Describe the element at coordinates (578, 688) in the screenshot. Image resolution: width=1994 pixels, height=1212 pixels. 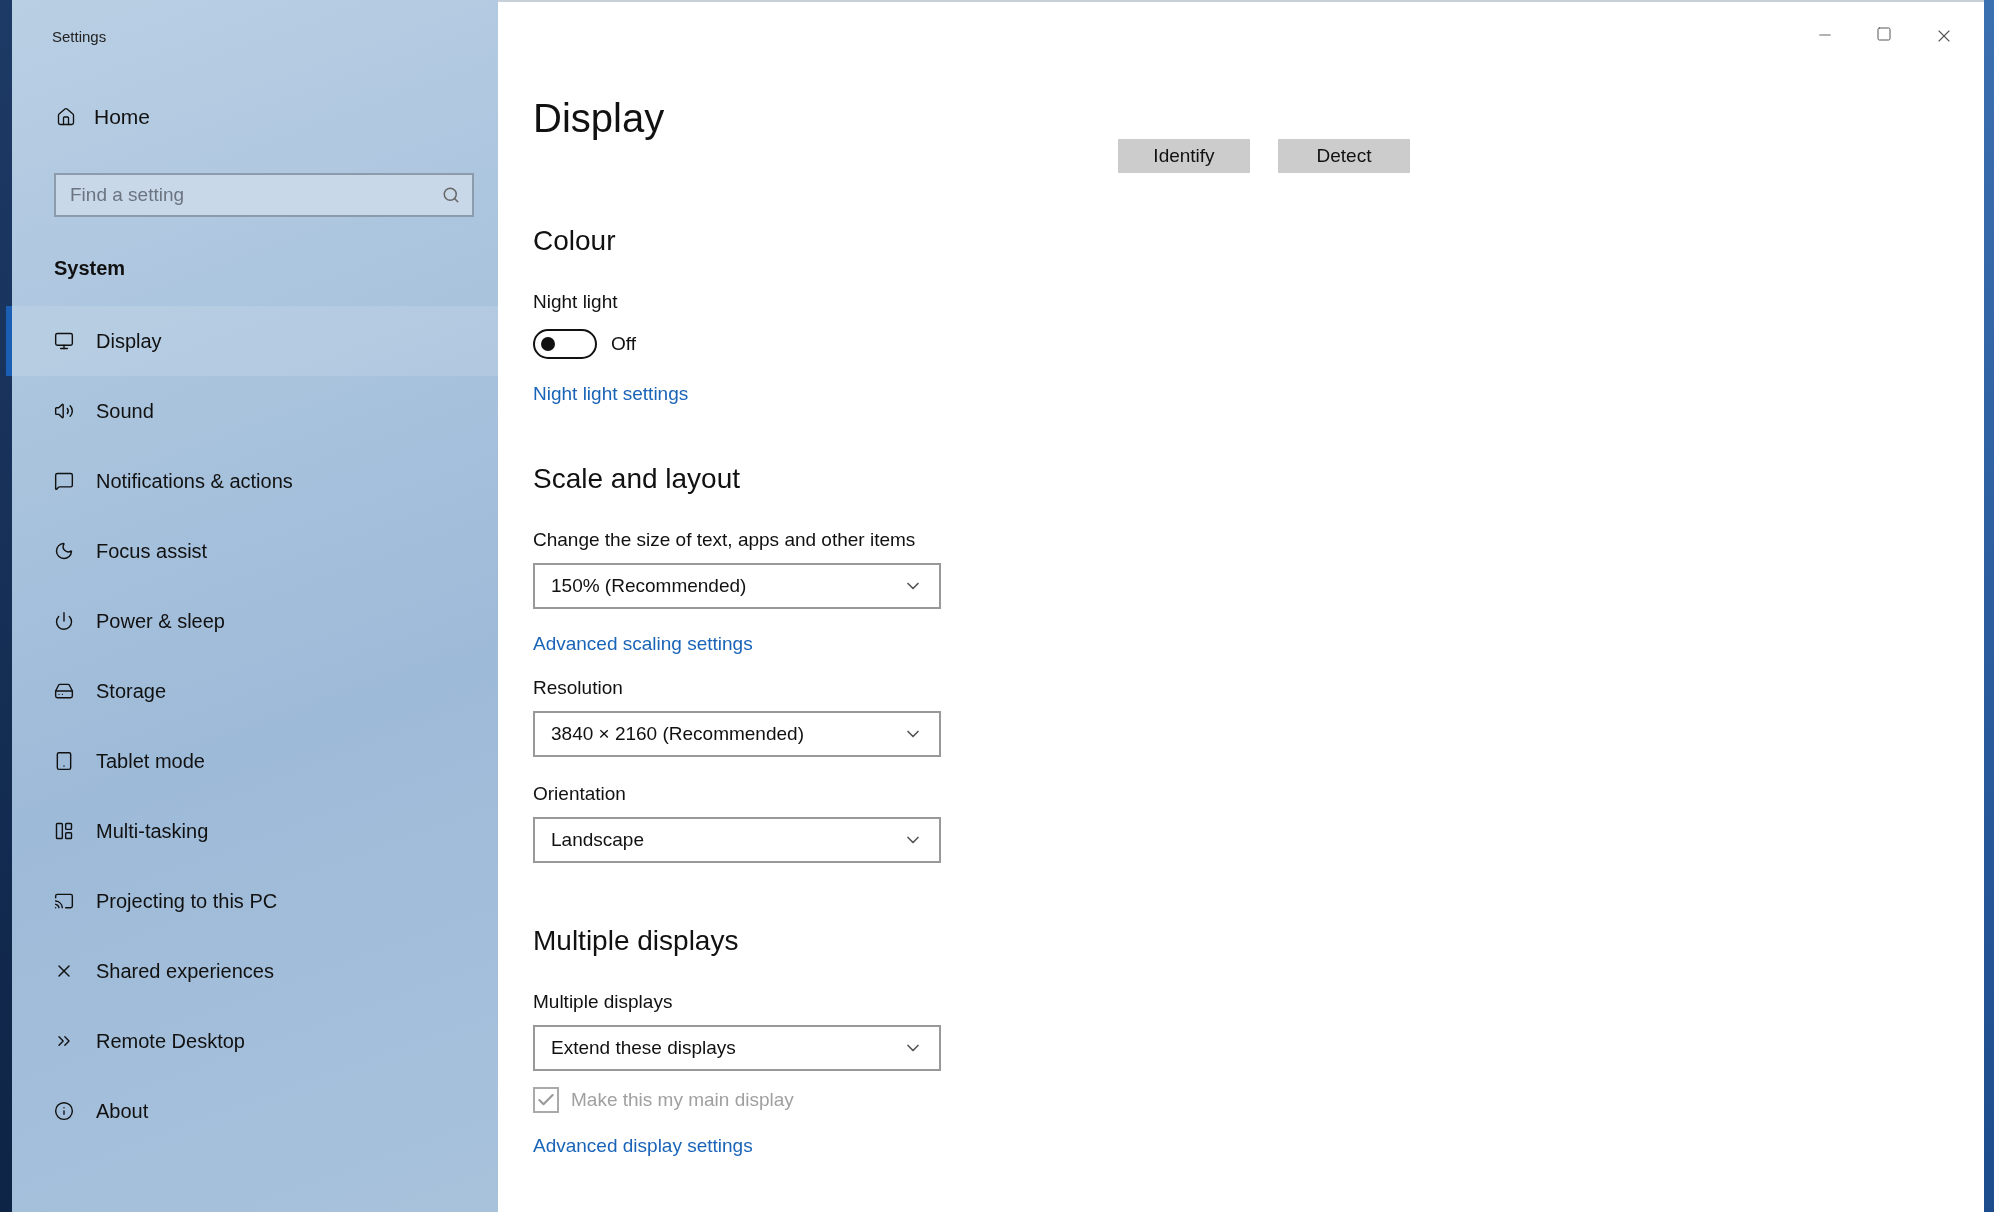
I see `field-label: Resolution` at that location.